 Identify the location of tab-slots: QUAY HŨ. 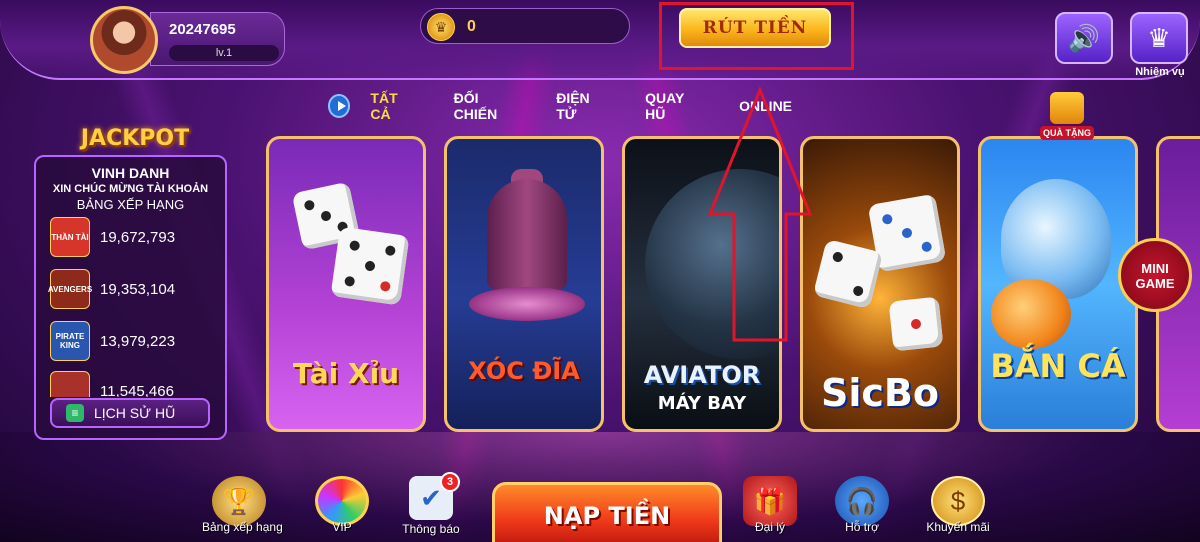
(674, 106).